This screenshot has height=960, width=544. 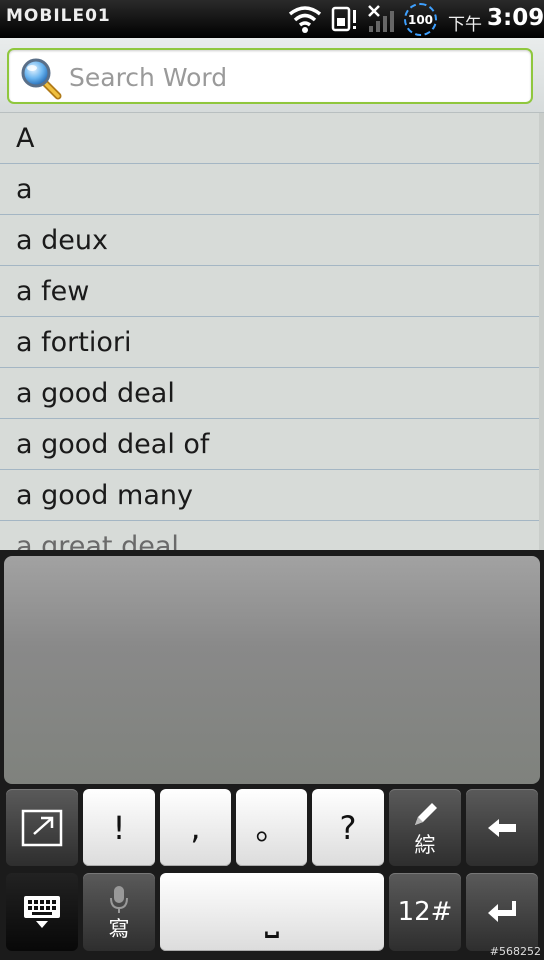 I want to click on scrollbar, so click(x=541, y=331).